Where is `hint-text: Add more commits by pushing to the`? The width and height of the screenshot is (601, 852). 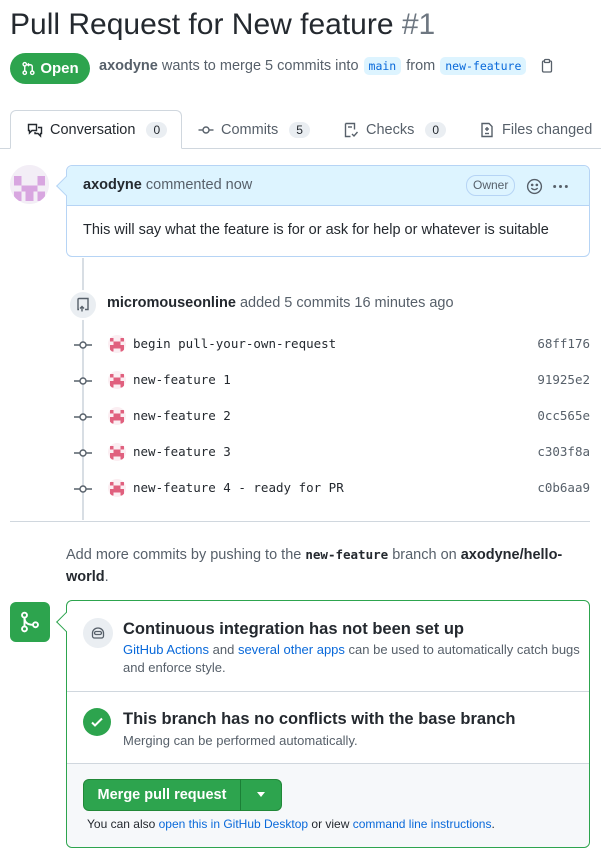 hint-text: Add more commits by pushing to the is located at coordinates (184, 555).